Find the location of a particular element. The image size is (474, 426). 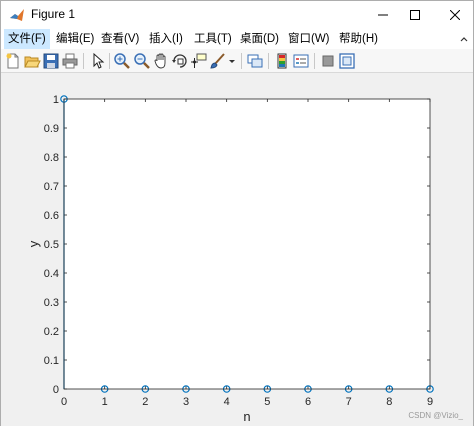

brush-icon is located at coordinates (218, 61).